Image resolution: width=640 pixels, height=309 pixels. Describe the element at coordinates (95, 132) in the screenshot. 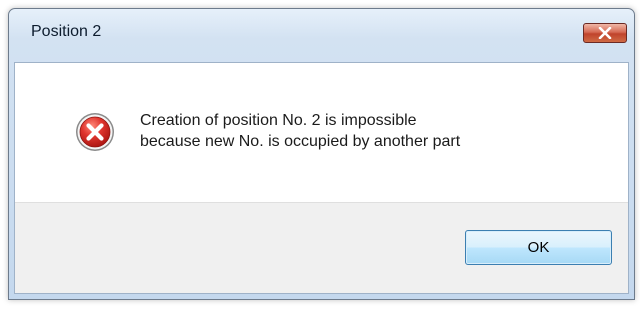

I see `error-icon` at that location.